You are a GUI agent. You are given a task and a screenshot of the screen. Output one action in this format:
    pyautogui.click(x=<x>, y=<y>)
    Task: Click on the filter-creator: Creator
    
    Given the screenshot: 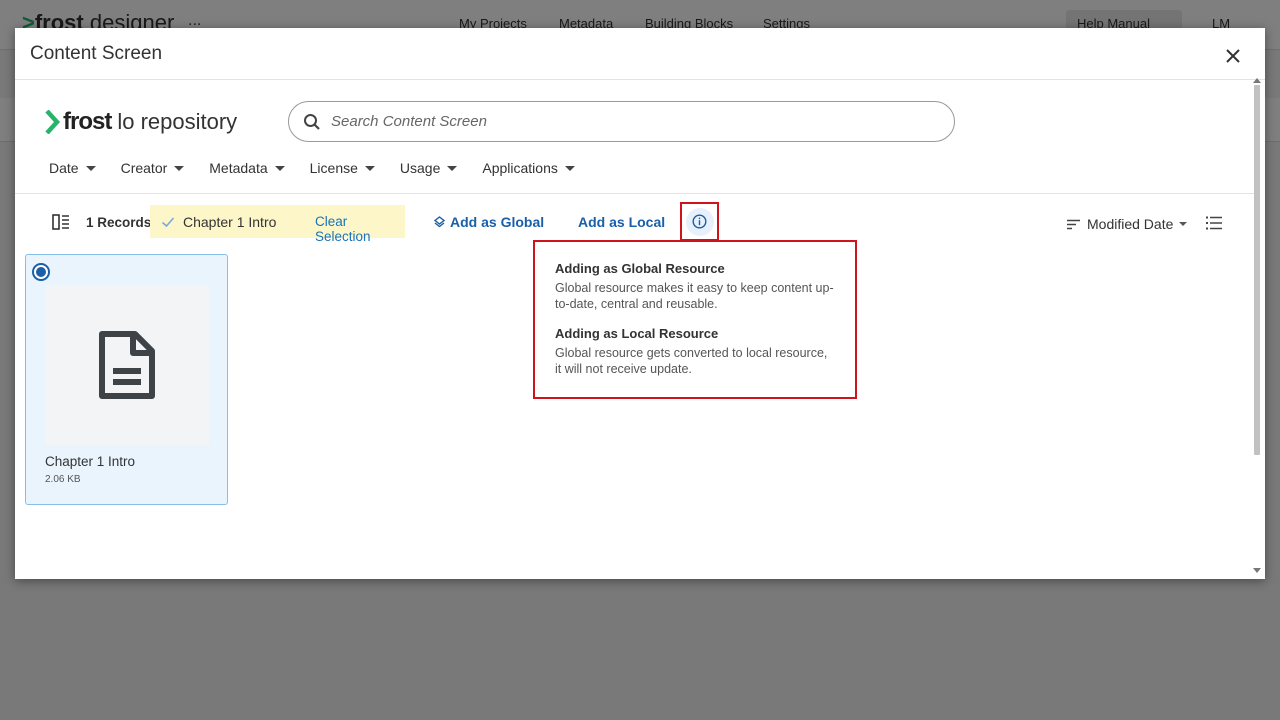 What is the action you would take?
    pyautogui.click(x=153, y=168)
    